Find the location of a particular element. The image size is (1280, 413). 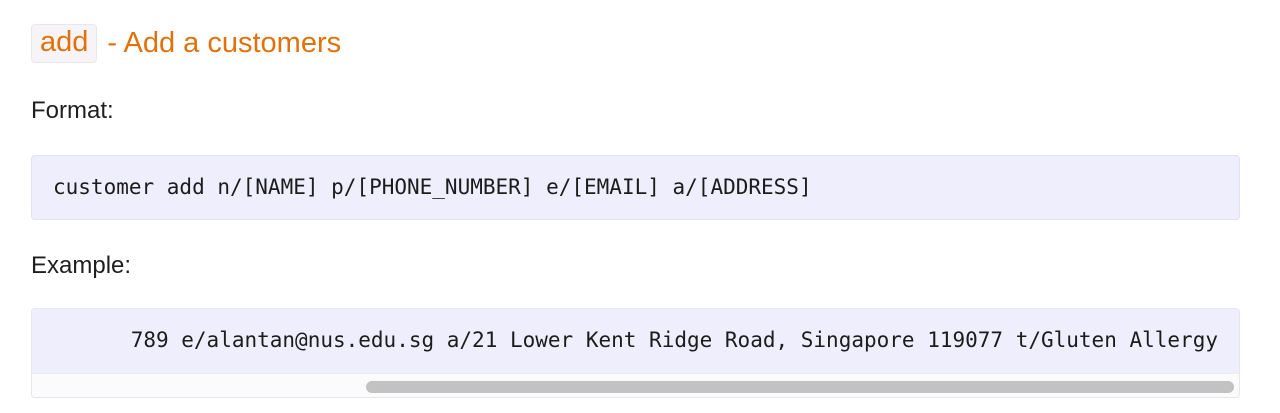

example-label: Example: is located at coordinates (81, 265).